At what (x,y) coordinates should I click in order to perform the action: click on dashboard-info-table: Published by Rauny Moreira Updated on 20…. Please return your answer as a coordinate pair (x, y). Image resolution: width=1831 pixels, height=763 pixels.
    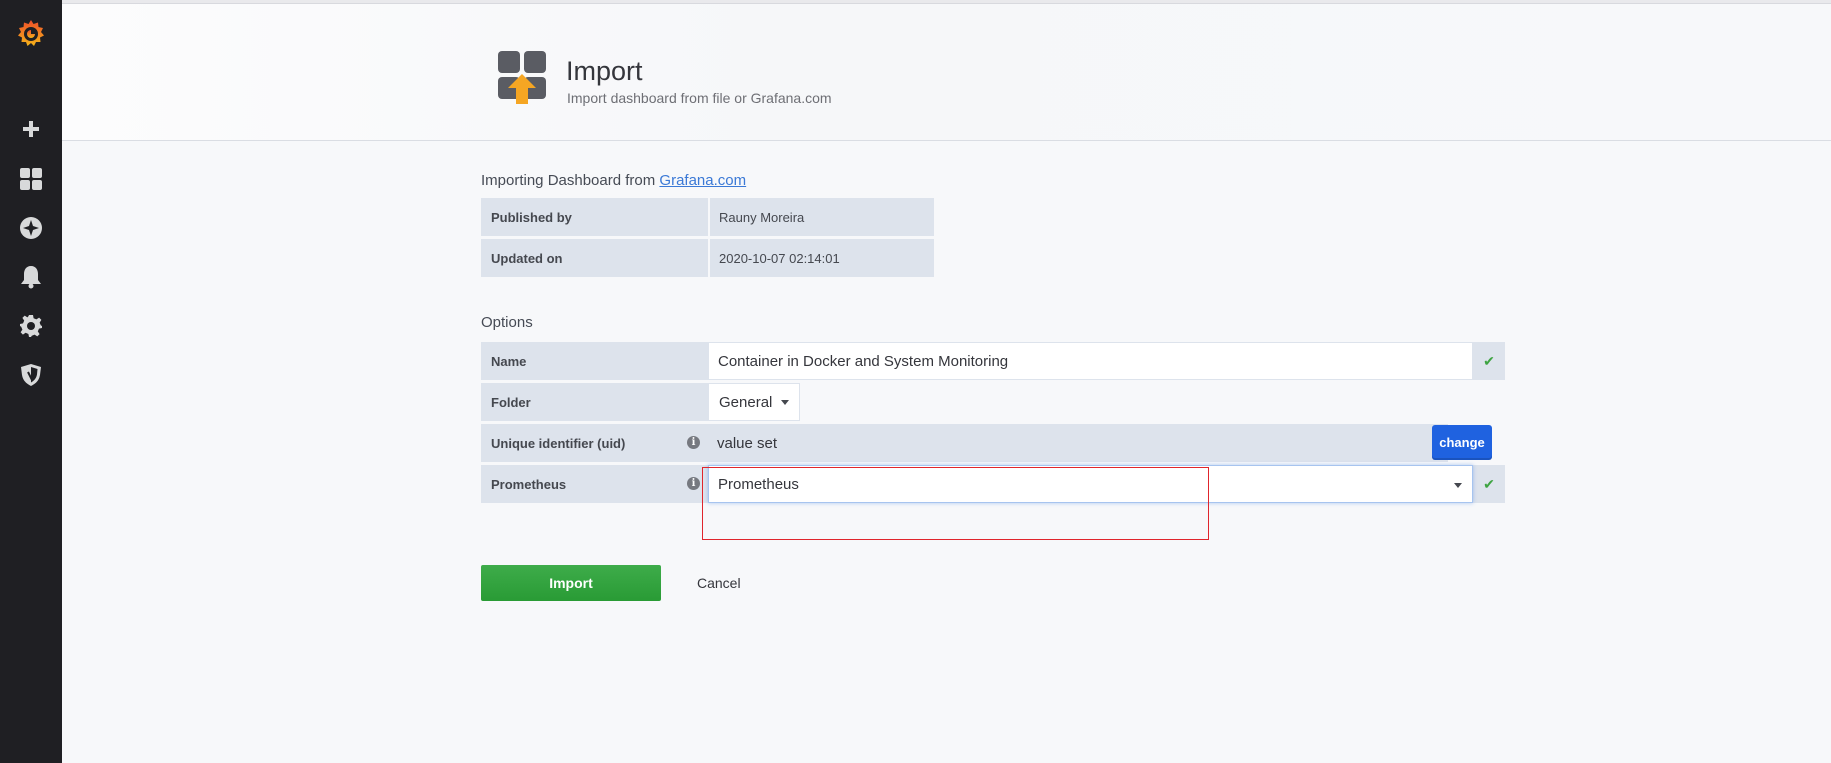
    Looking at the image, I should click on (707, 239).